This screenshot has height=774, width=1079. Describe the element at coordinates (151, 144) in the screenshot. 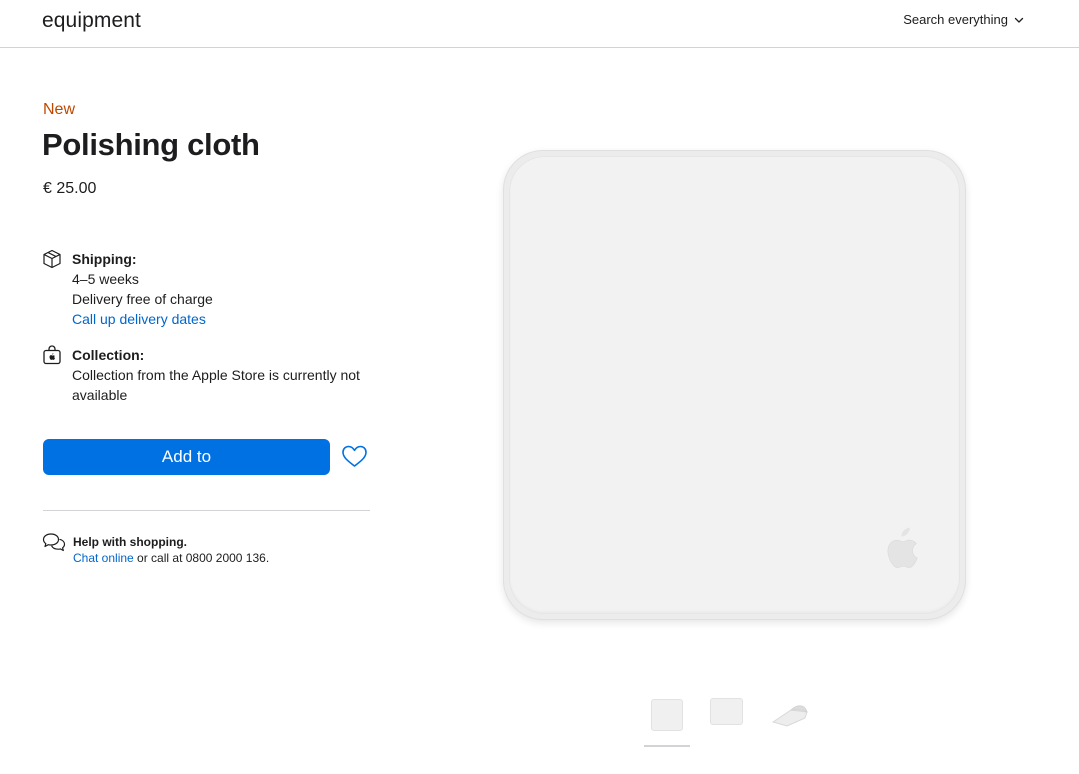

I see `product-title: Polishing cloth` at that location.